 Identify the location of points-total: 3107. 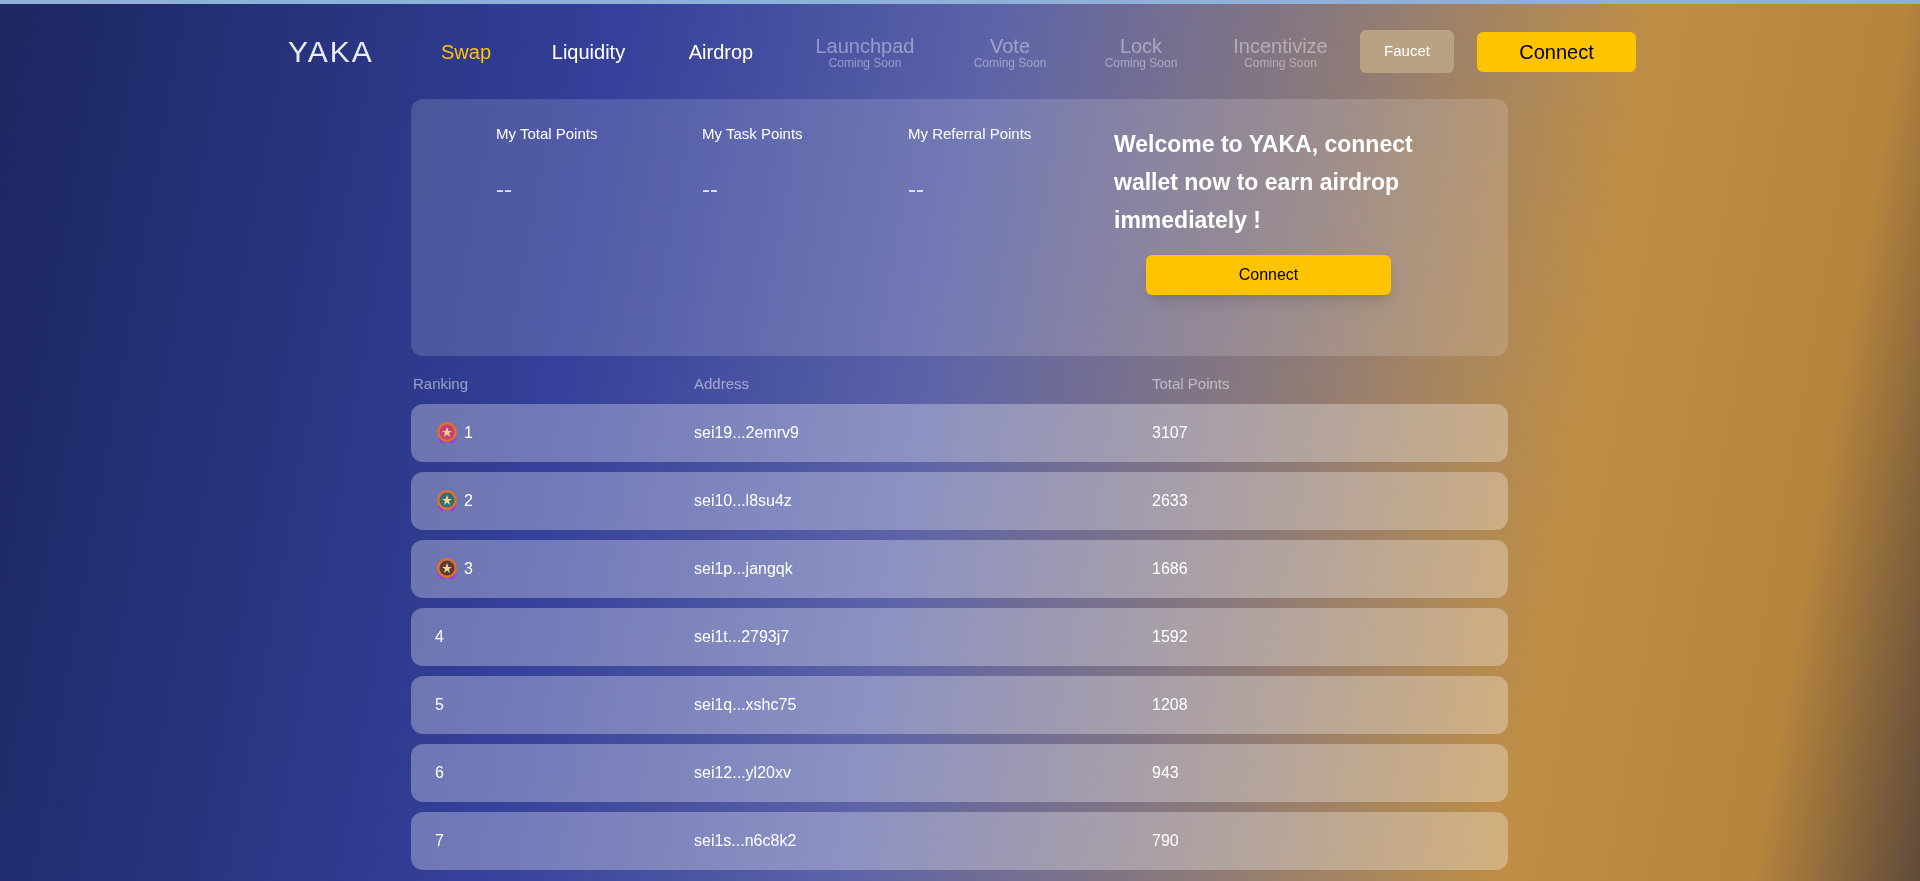
(1170, 433).